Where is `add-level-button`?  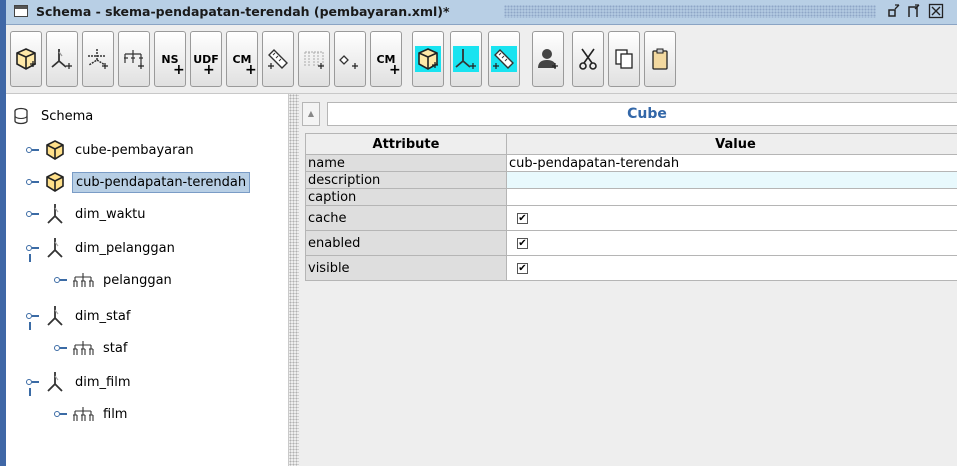
add-level-button is located at coordinates (314, 59).